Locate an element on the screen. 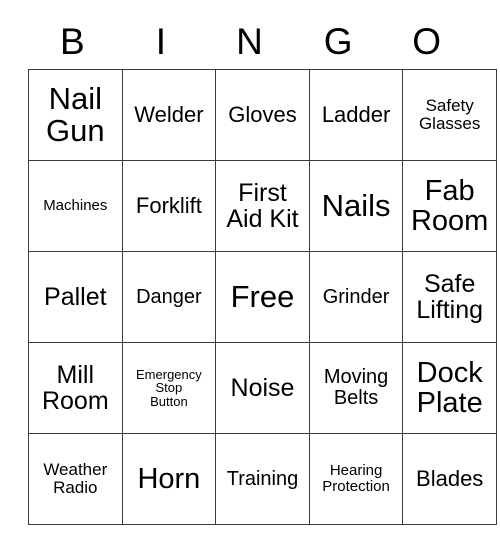 The image size is (500, 544). bingo-header-letter-g: G is located at coordinates (338, 41).